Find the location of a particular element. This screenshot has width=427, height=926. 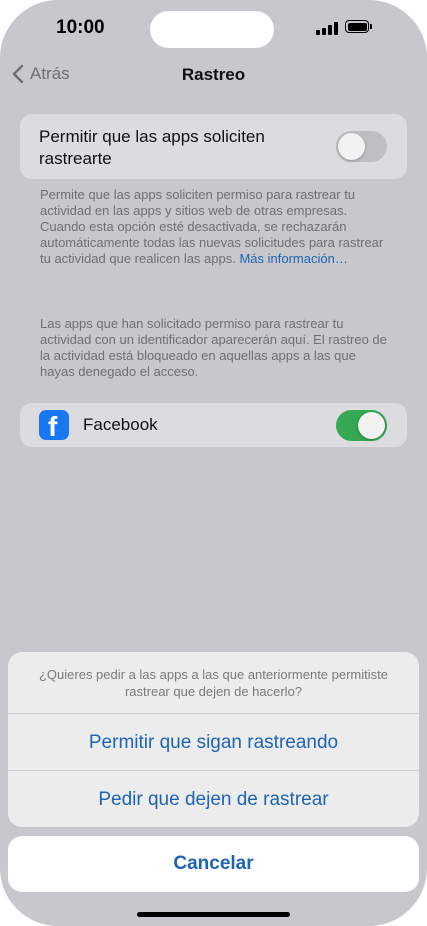

cancel-button: Cancelar is located at coordinates (213, 864).